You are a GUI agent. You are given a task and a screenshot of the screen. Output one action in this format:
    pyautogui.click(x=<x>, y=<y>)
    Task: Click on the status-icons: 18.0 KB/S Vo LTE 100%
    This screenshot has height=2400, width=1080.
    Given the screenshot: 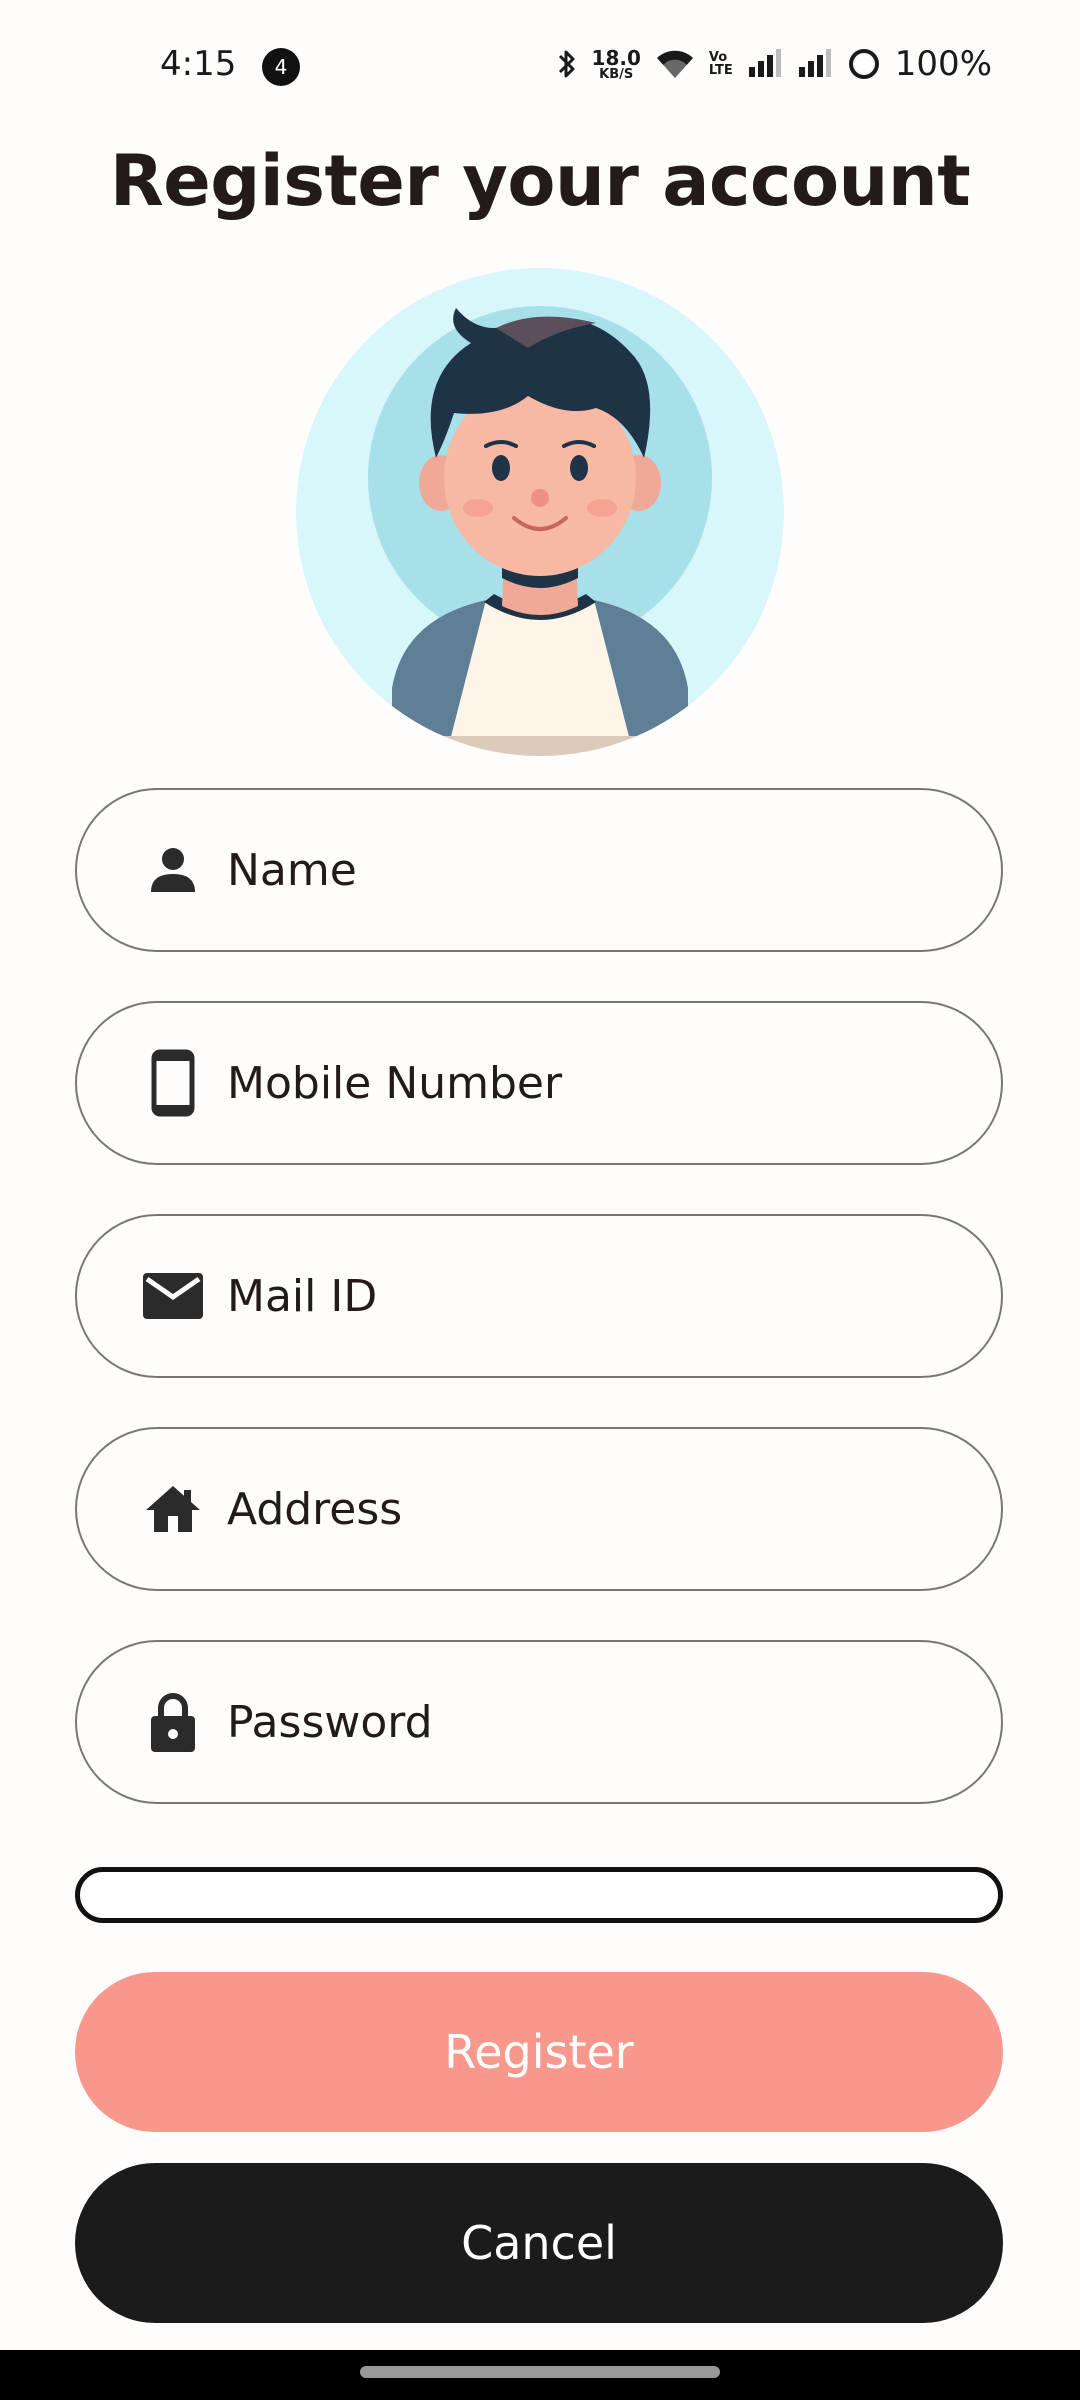 What is the action you would take?
    pyautogui.click(x=774, y=64)
    